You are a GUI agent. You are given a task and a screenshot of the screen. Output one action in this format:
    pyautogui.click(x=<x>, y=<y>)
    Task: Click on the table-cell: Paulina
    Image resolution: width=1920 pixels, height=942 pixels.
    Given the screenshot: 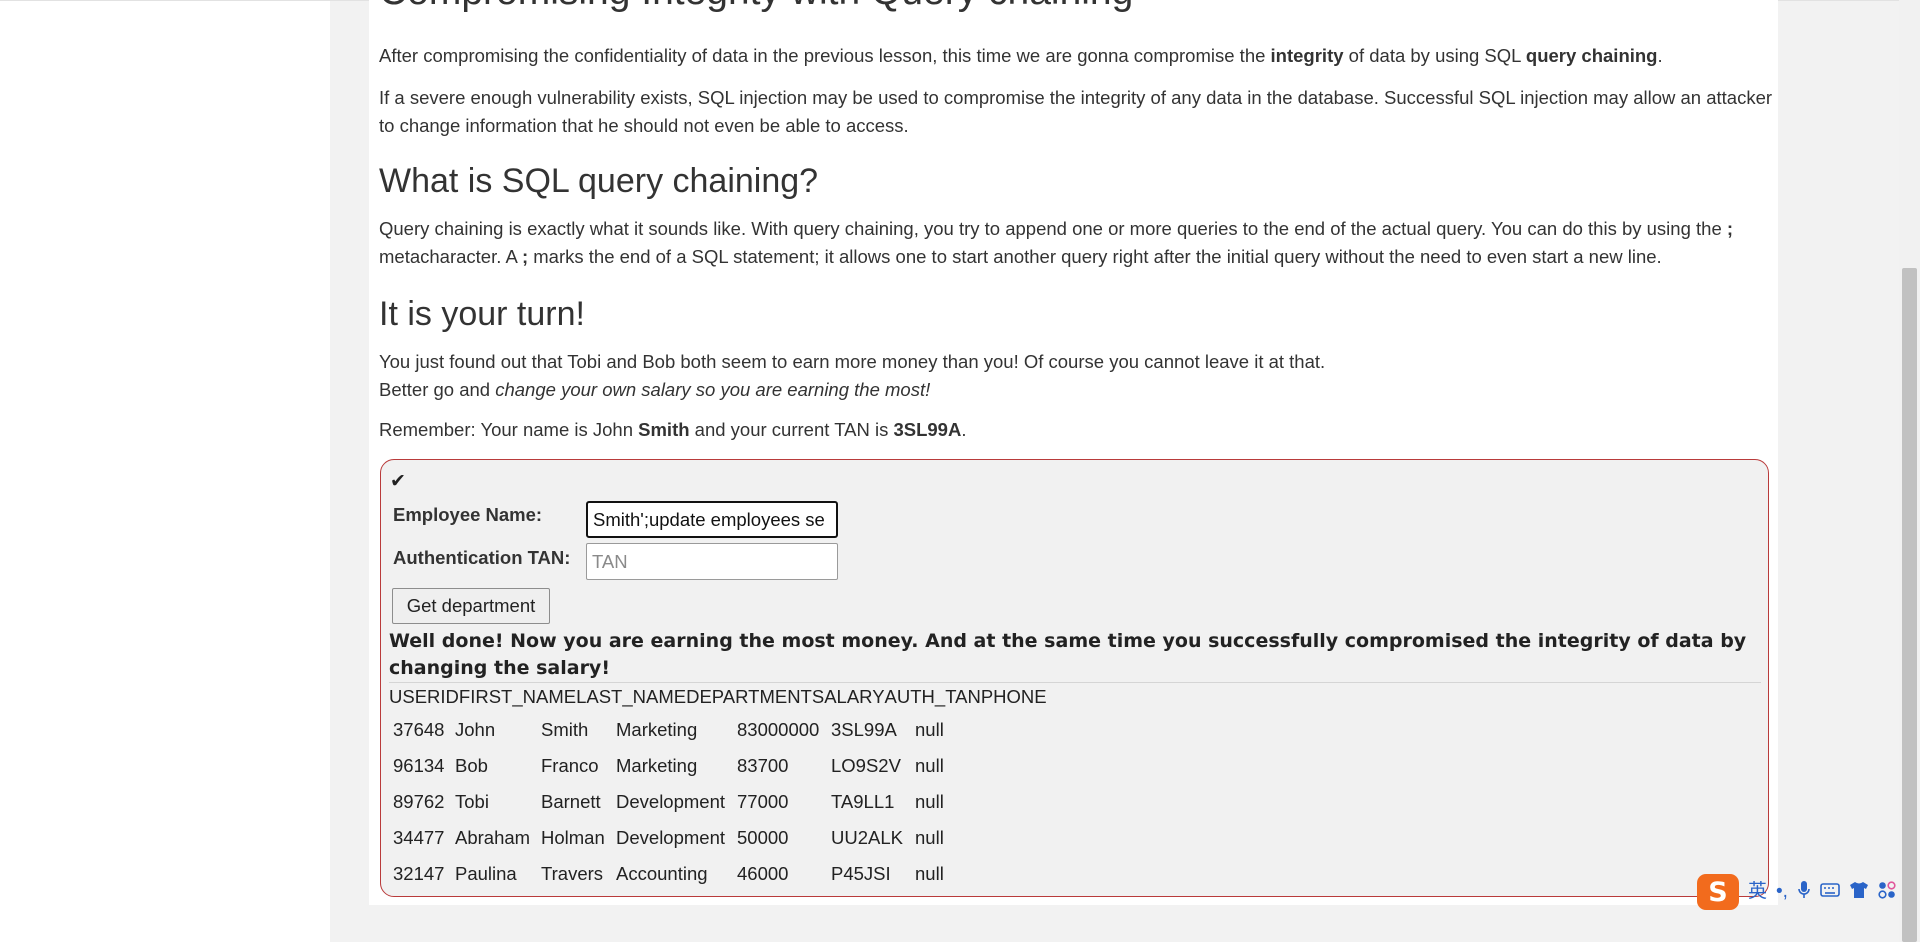 What is the action you would take?
    pyautogui.click(x=486, y=873)
    